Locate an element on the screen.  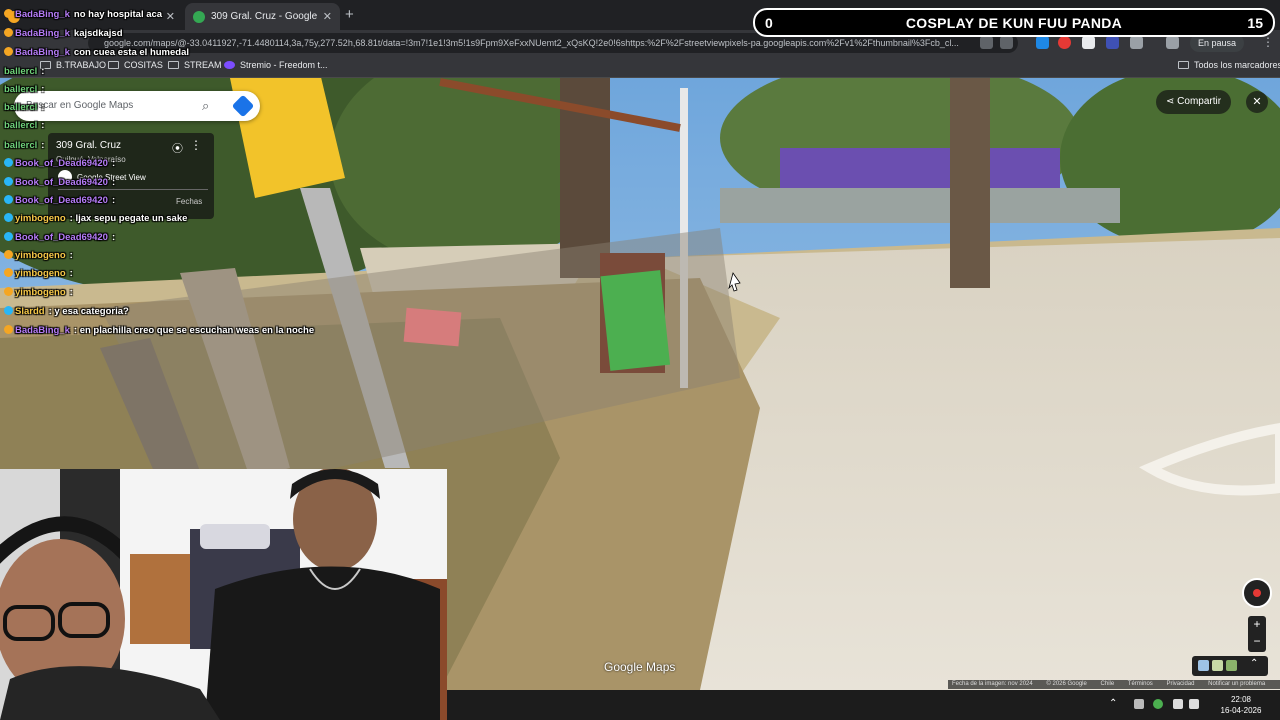
zoom-out-button: − is located at coordinates (1257, 641).